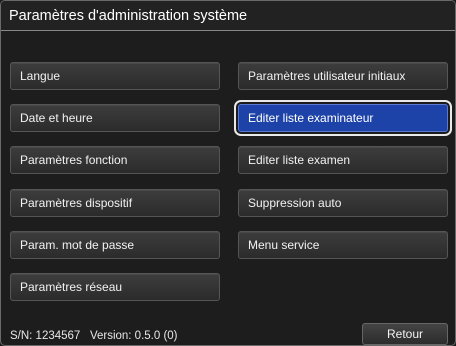 The height and width of the screenshot is (346, 456). What do you see at coordinates (343, 118) in the screenshot?
I see `editer-liste-examinateur-button: Editer liste examinateur` at bounding box center [343, 118].